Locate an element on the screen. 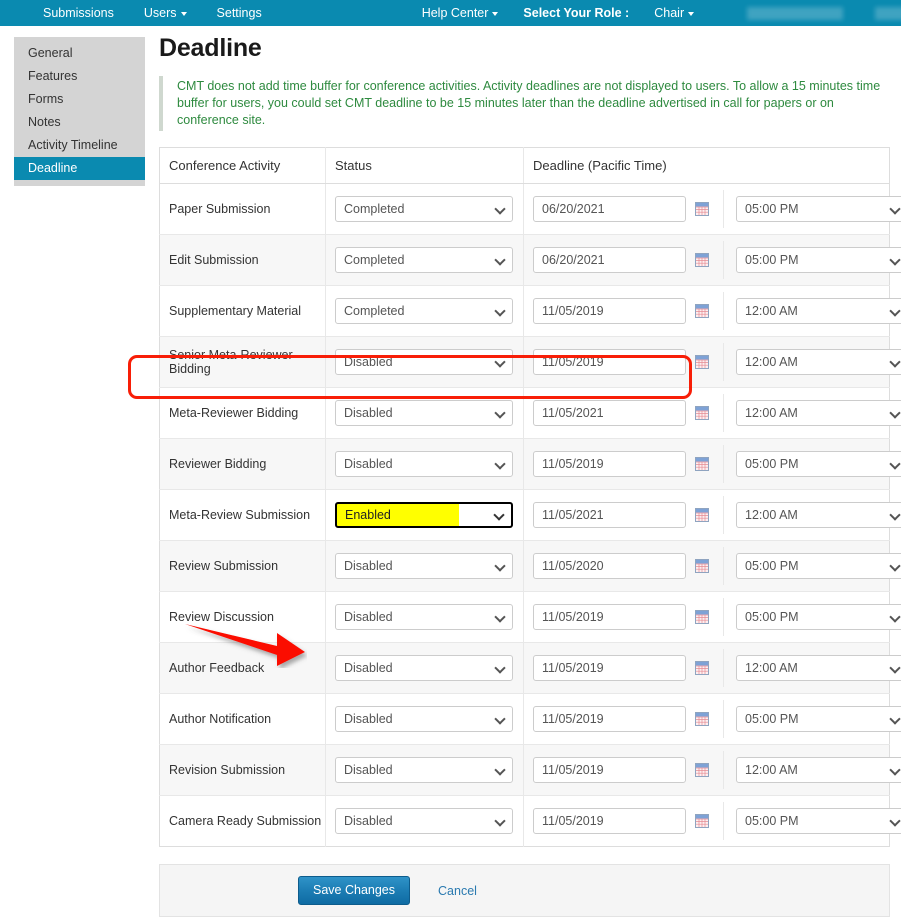 The height and width of the screenshot is (917, 901). nav-left-group: Submissions Users Settings is located at coordinates (152, 13).